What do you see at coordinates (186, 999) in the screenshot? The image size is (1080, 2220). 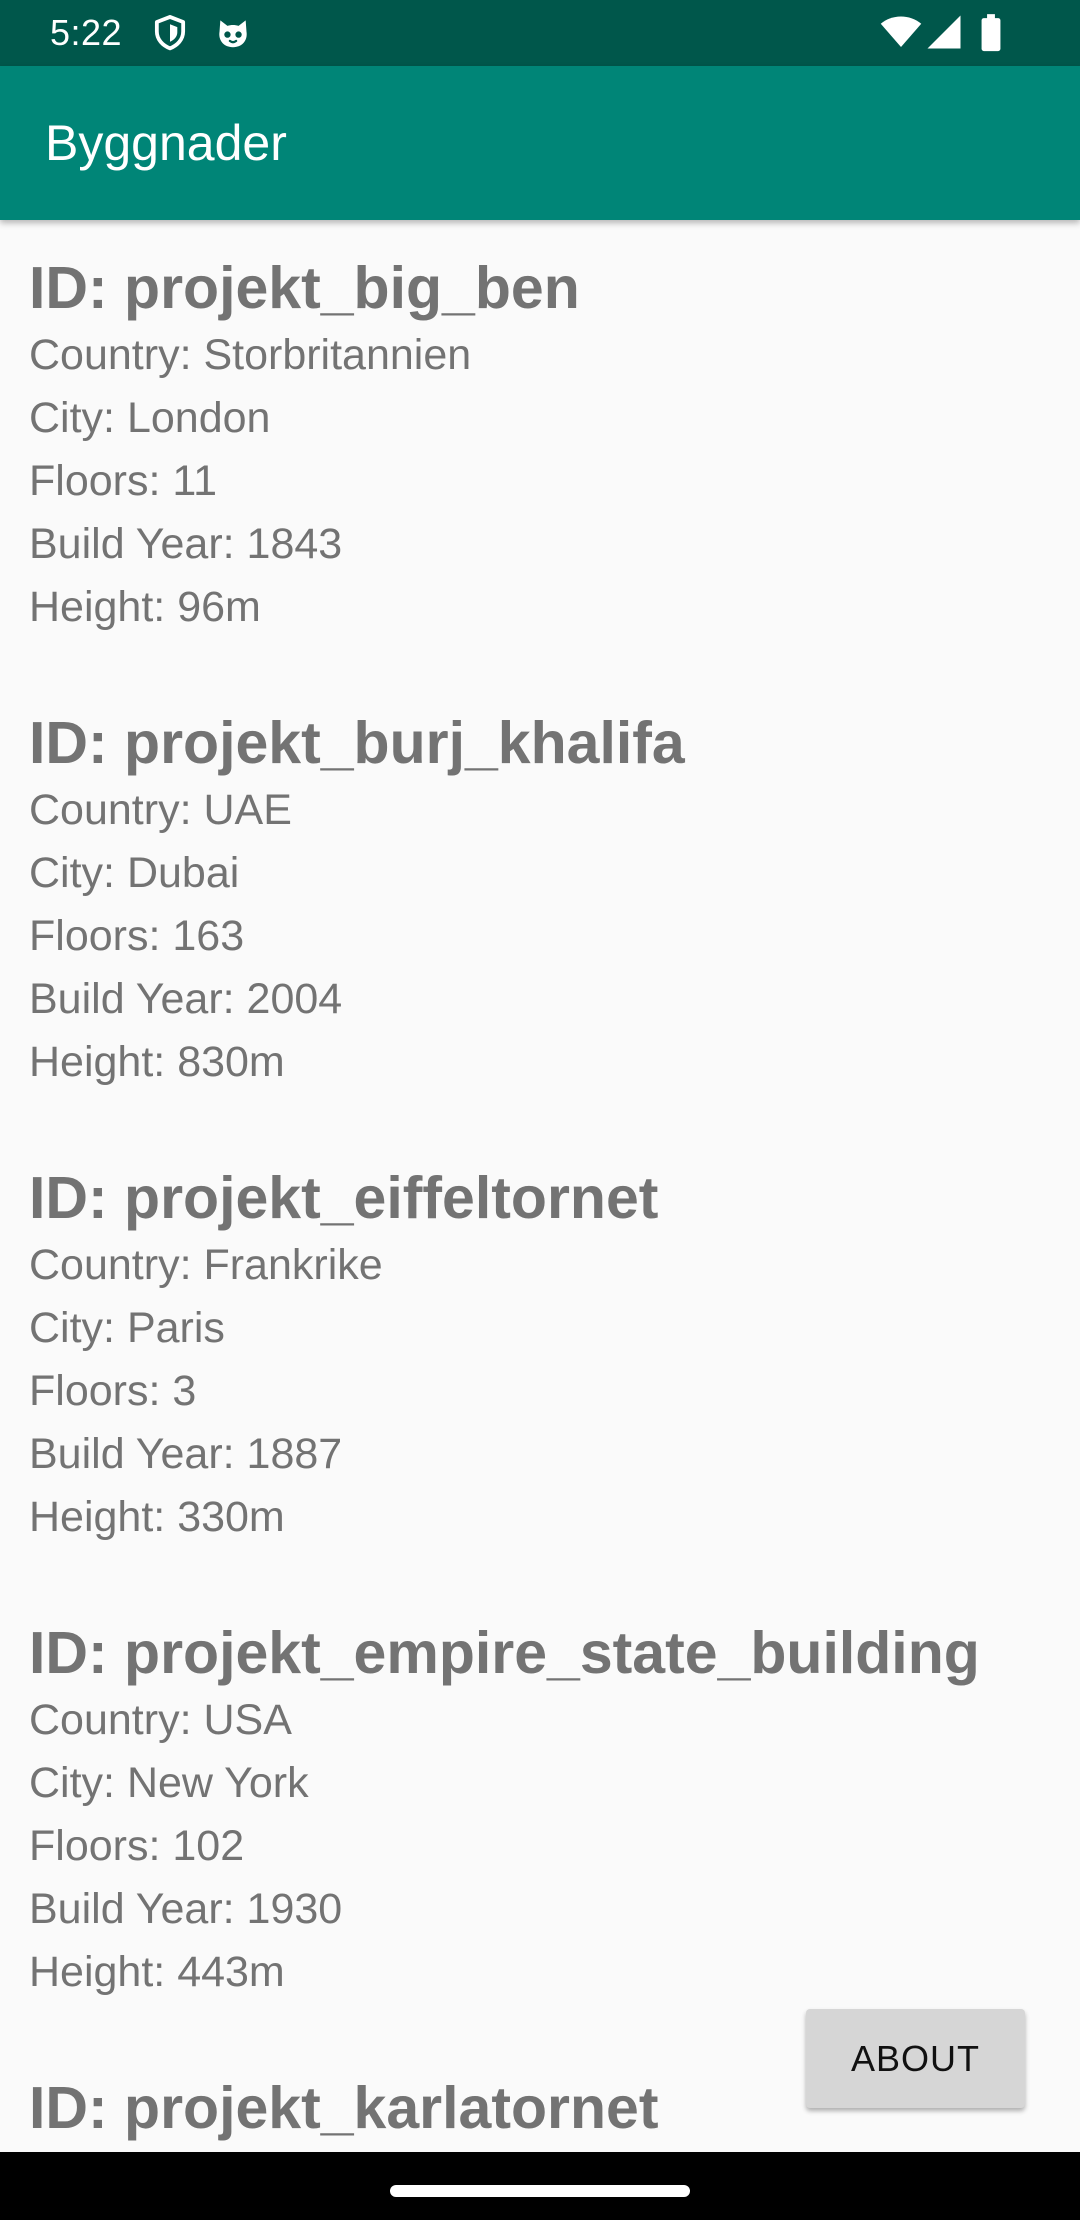 I see `building-build-year: Build Year: 2004` at bounding box center [186, 999].